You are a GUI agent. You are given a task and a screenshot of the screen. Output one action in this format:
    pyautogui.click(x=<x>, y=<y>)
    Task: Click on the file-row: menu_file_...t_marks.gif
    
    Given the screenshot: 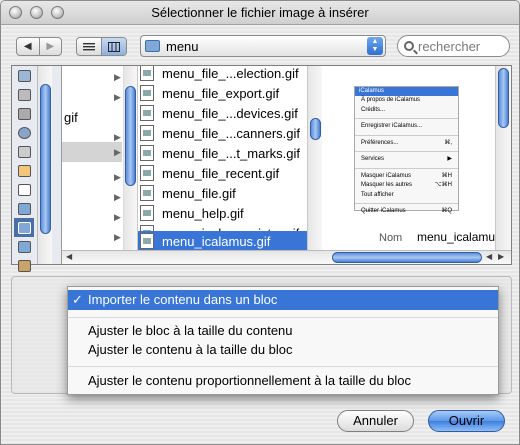 What is the action you would take?
    pyautogui.click(x=230, y=153)
    